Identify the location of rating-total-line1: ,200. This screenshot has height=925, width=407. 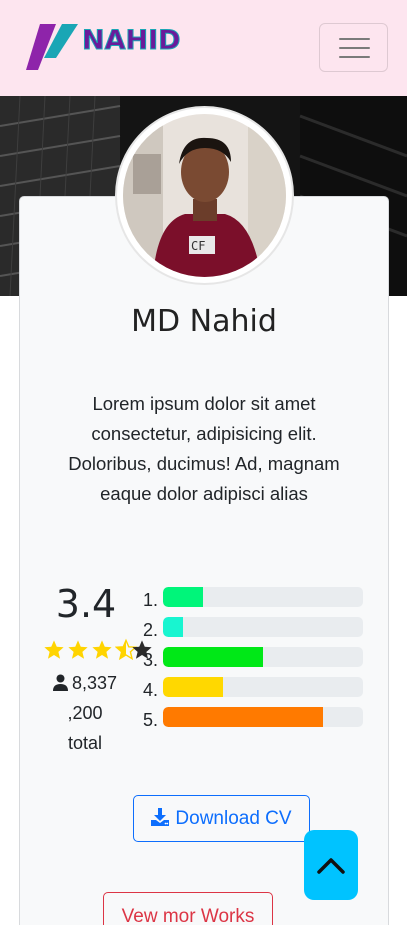
(85, 713).